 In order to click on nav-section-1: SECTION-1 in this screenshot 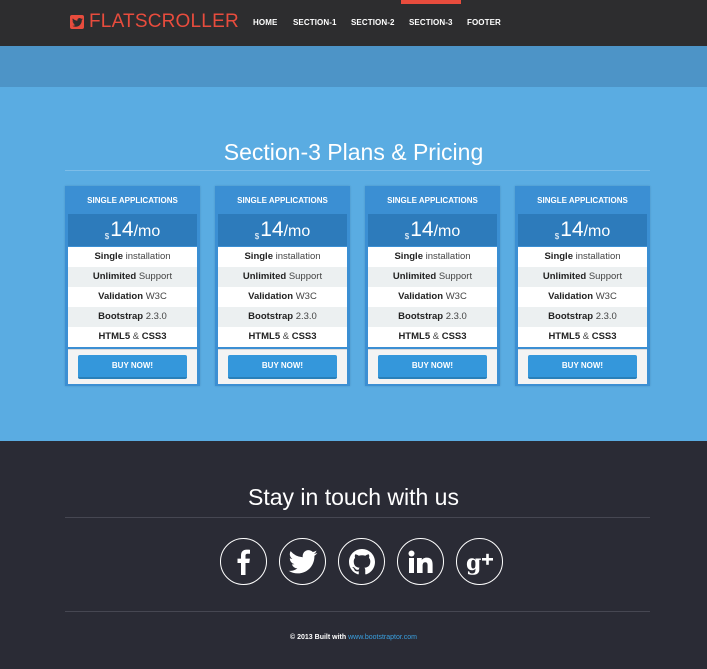, I will do `click(315, 23)`.